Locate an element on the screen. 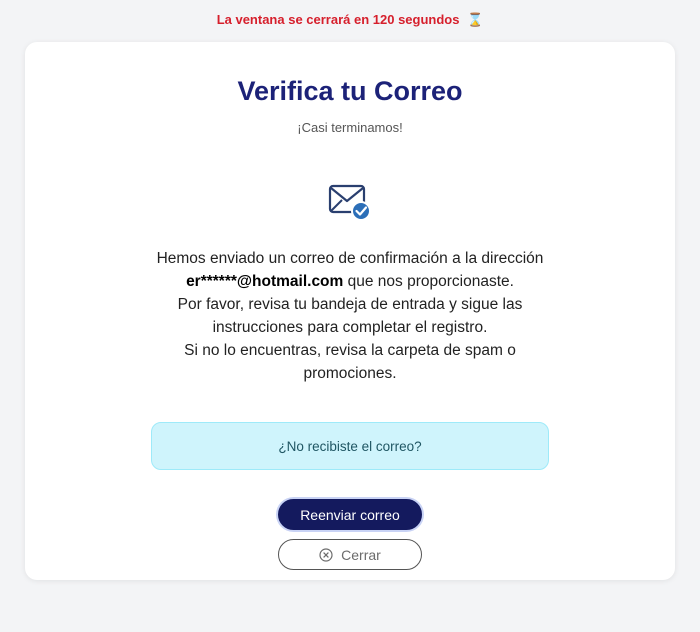 Image resolution: width=700 pixels, height=632 pixels. not-received-notice: ¿No recibiste el correo? is located at coordinates (350, 446).